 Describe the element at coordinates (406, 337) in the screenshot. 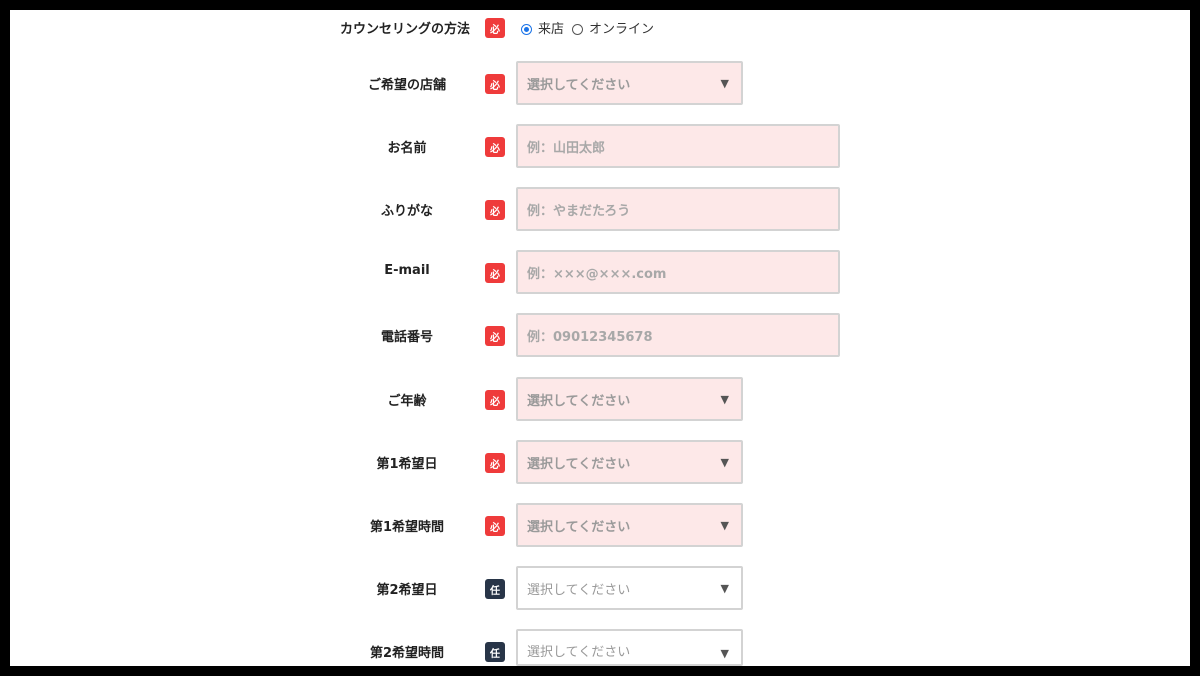

I see `phone-label: 電話番号` at that location.